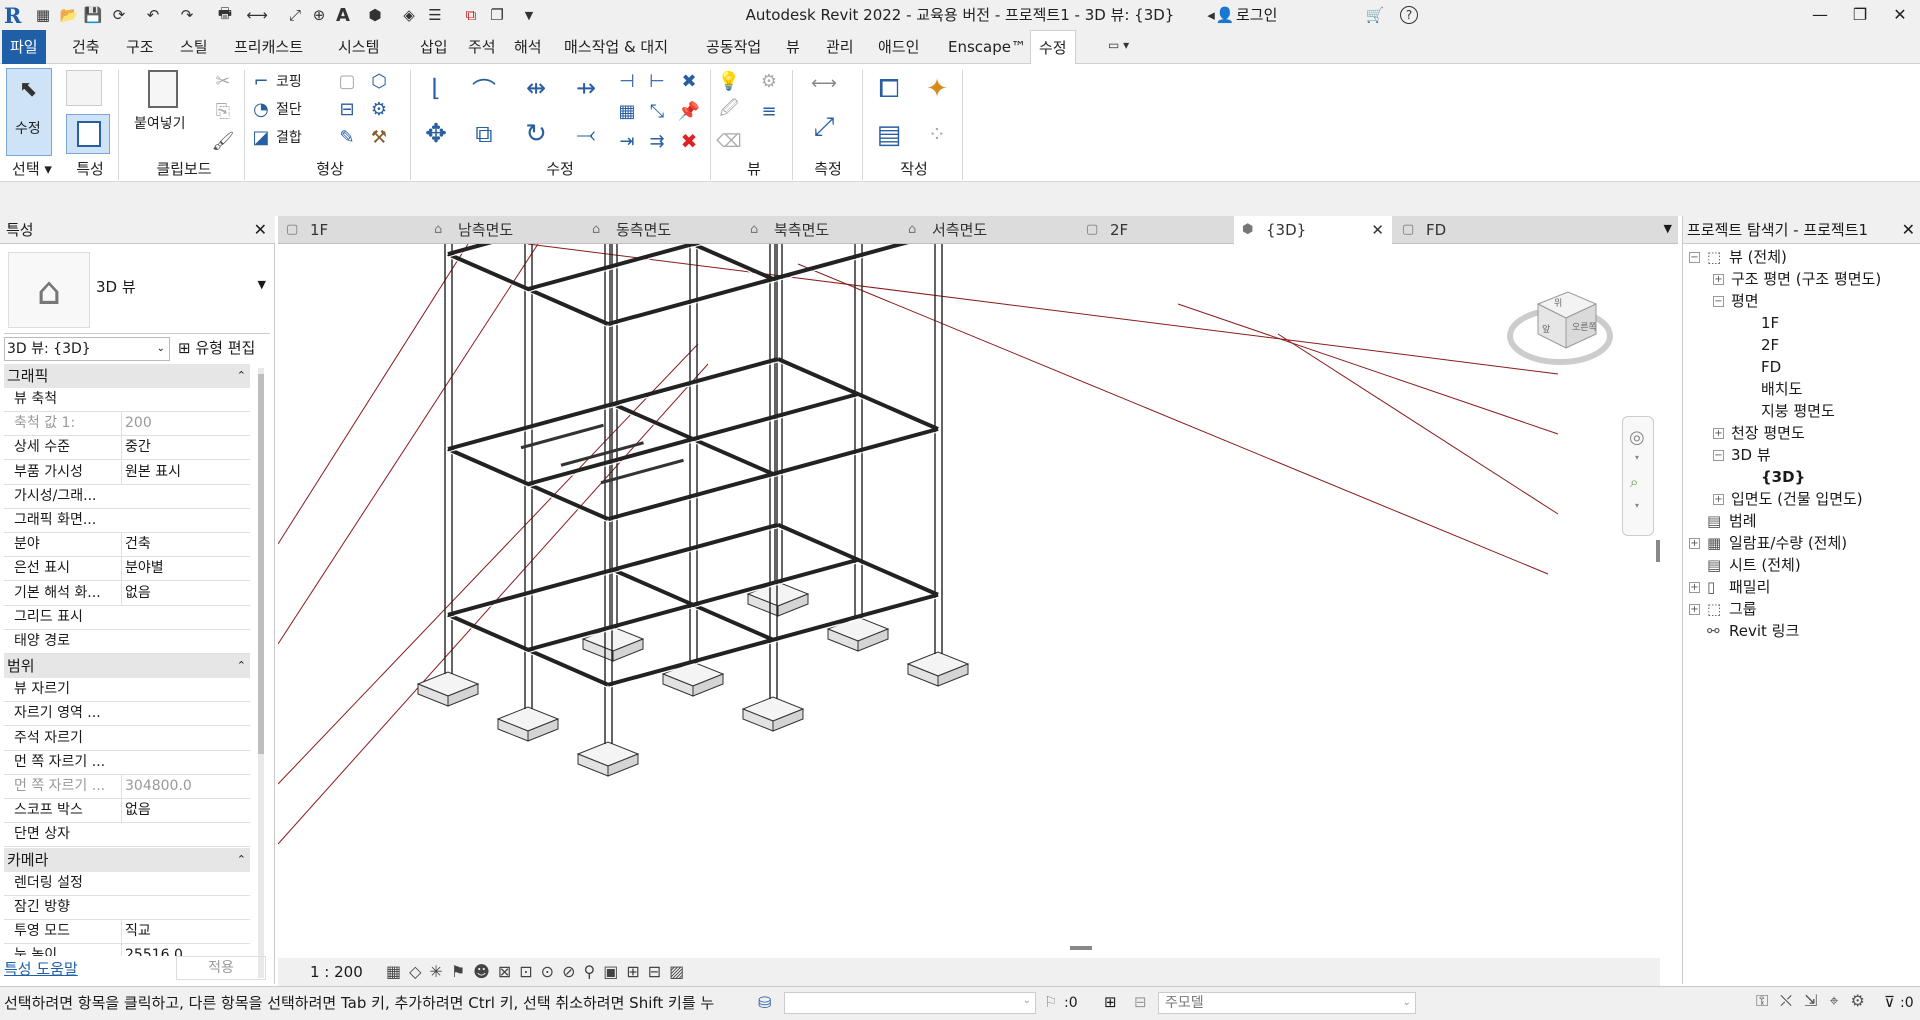 This screenshot has height=1020, width=1920. I want to click on cart-icon: 🛒, so click(1375, 15).